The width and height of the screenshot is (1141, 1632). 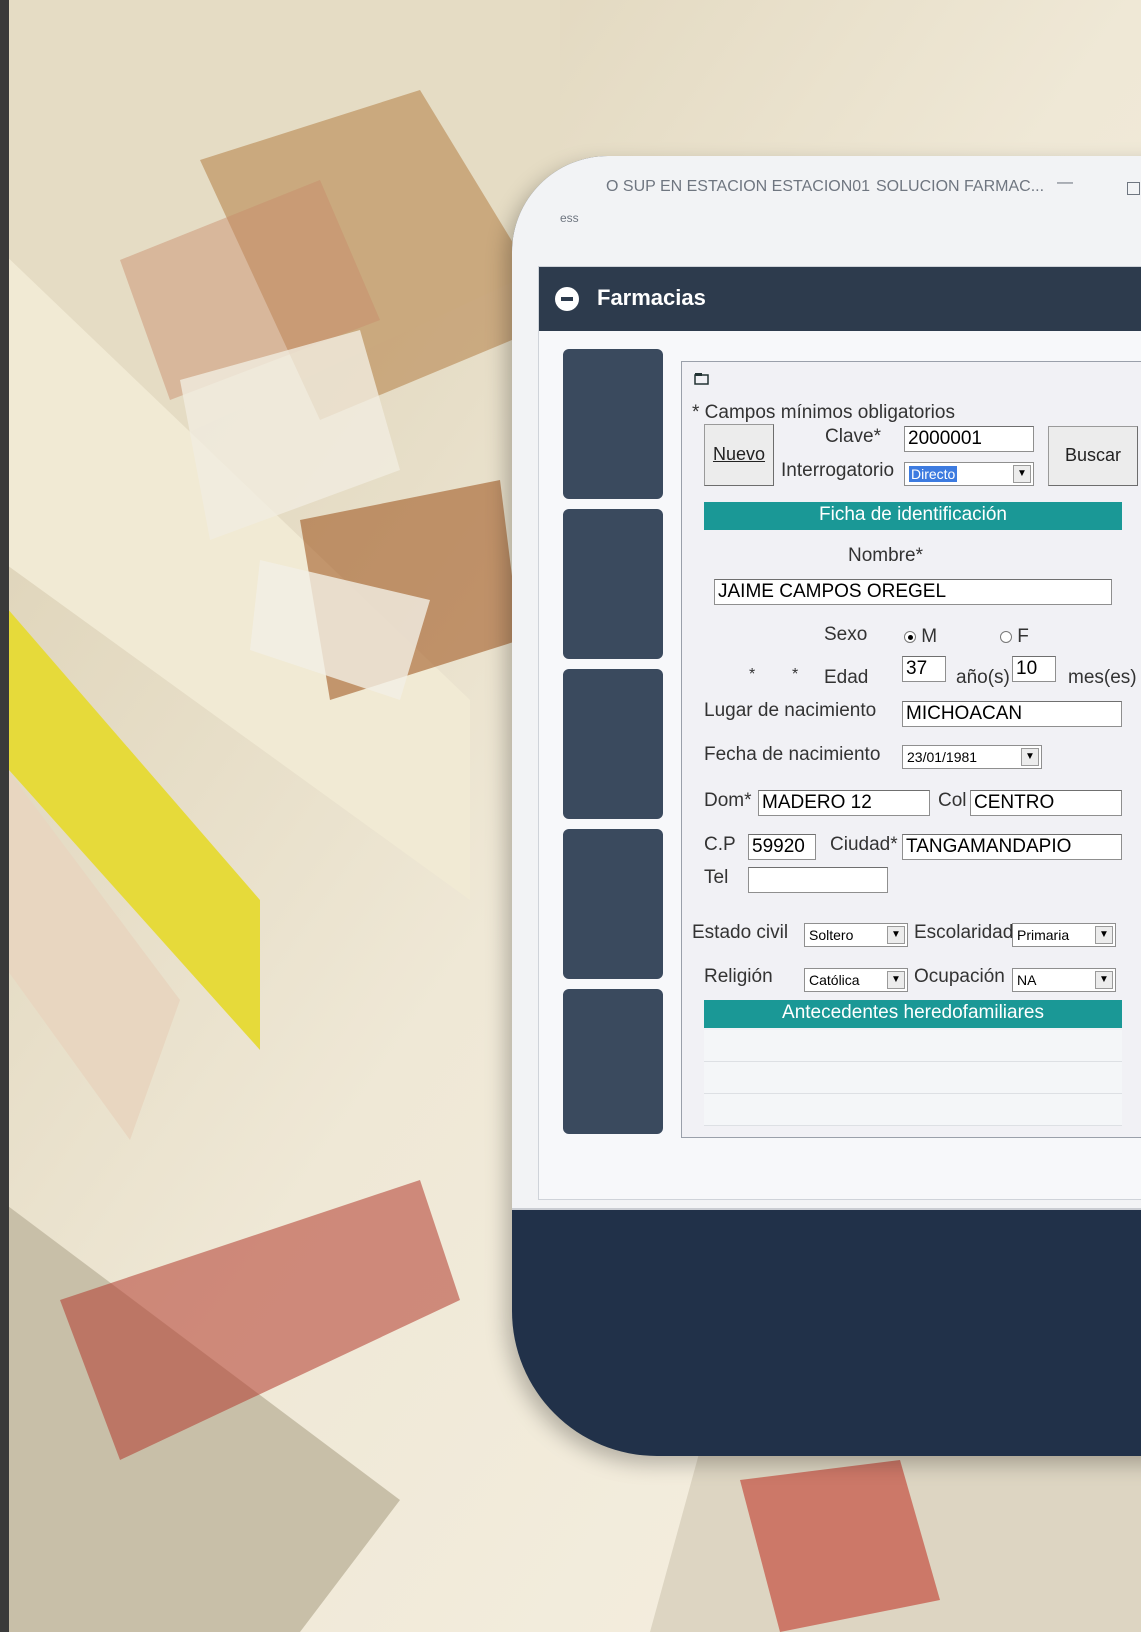 What do you see at coordinates (738, 976) in the screenshot?
I see `religion-label: Religión` at bounding box center [738, 976].